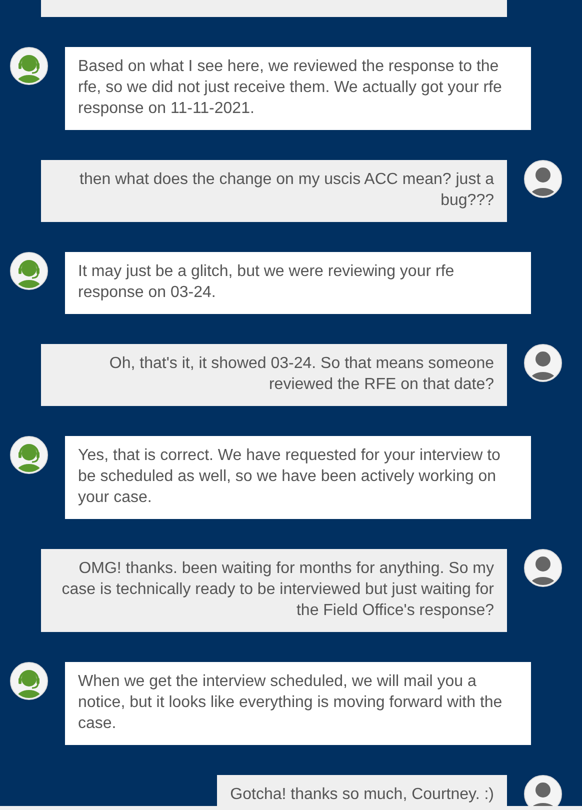  Describe the element at coordinates (362, 790) in the screenshot. I see `user-message: Gotcha! thanks so much, Courtney. :)` at that location.